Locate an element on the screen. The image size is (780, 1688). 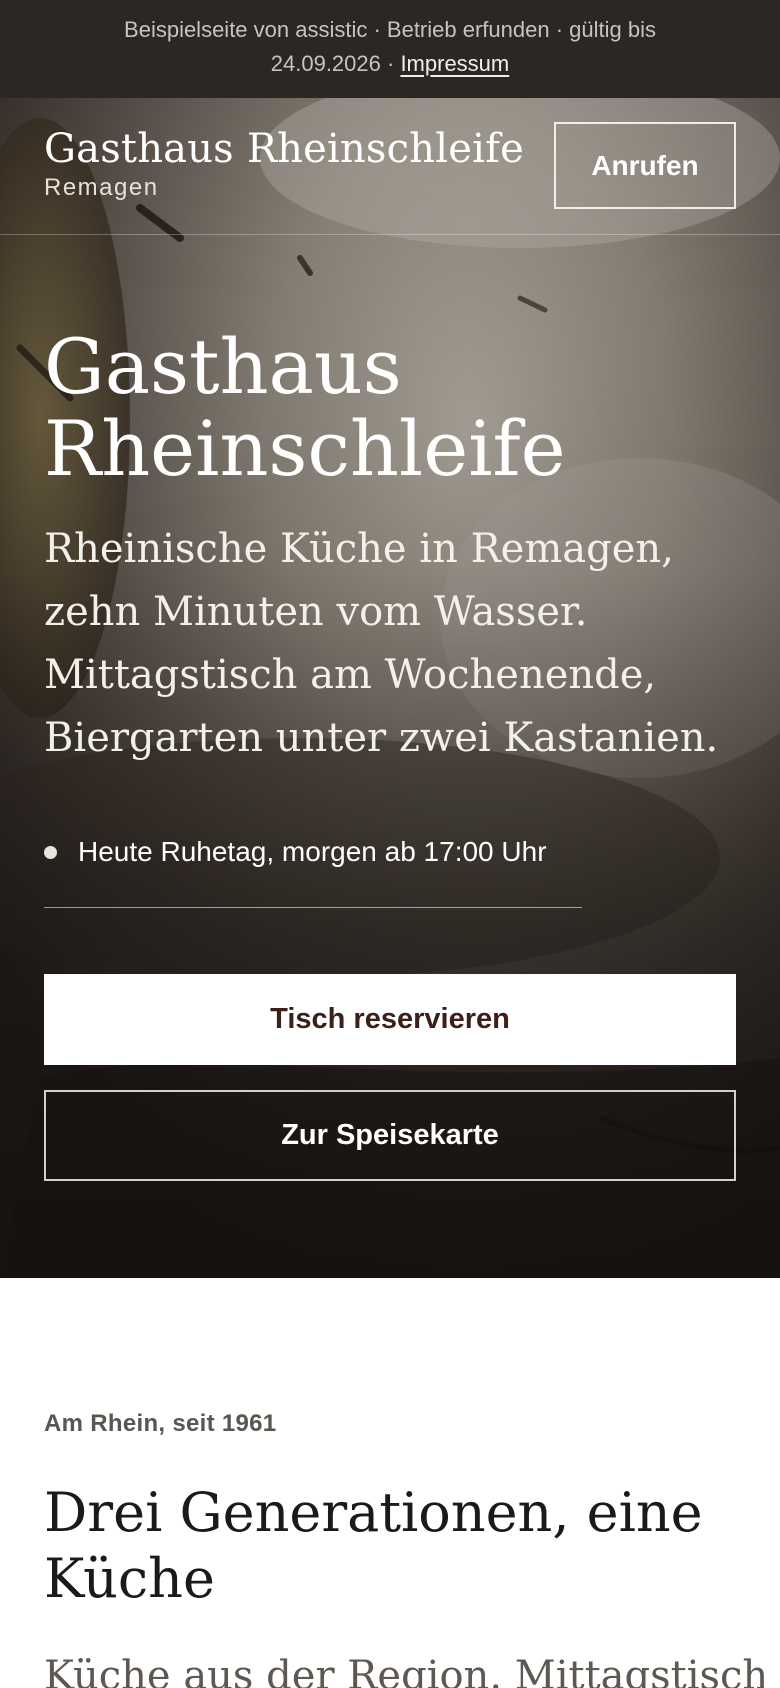
brand-city: Remagen is located at coordinates (101, 187).